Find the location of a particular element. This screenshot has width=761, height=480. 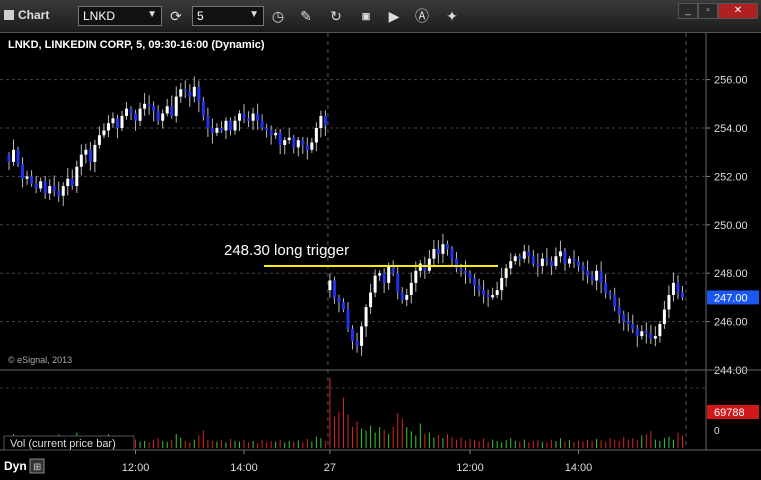

y-tick-label: 246.00 is located at coordinates (731, 323).